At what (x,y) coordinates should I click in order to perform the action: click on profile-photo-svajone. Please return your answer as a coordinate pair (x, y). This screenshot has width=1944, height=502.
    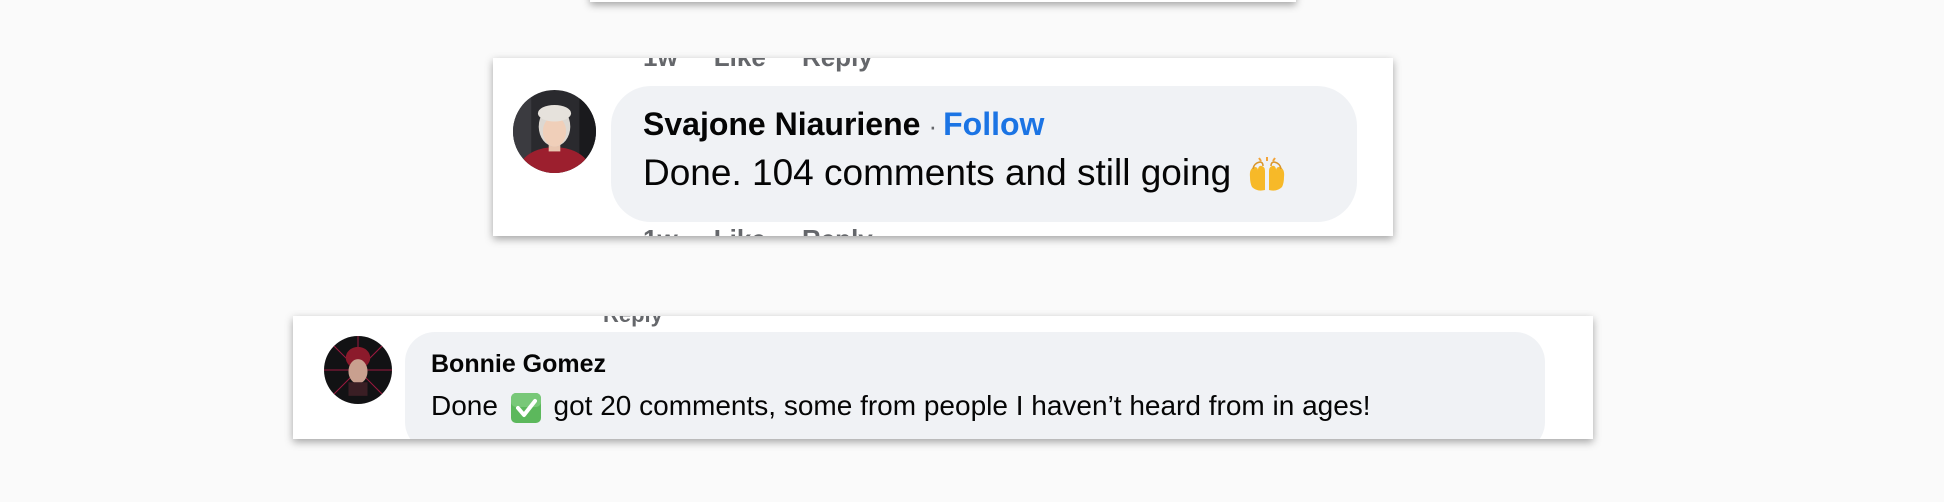
    Looking at the image, I should click on (554, 131).